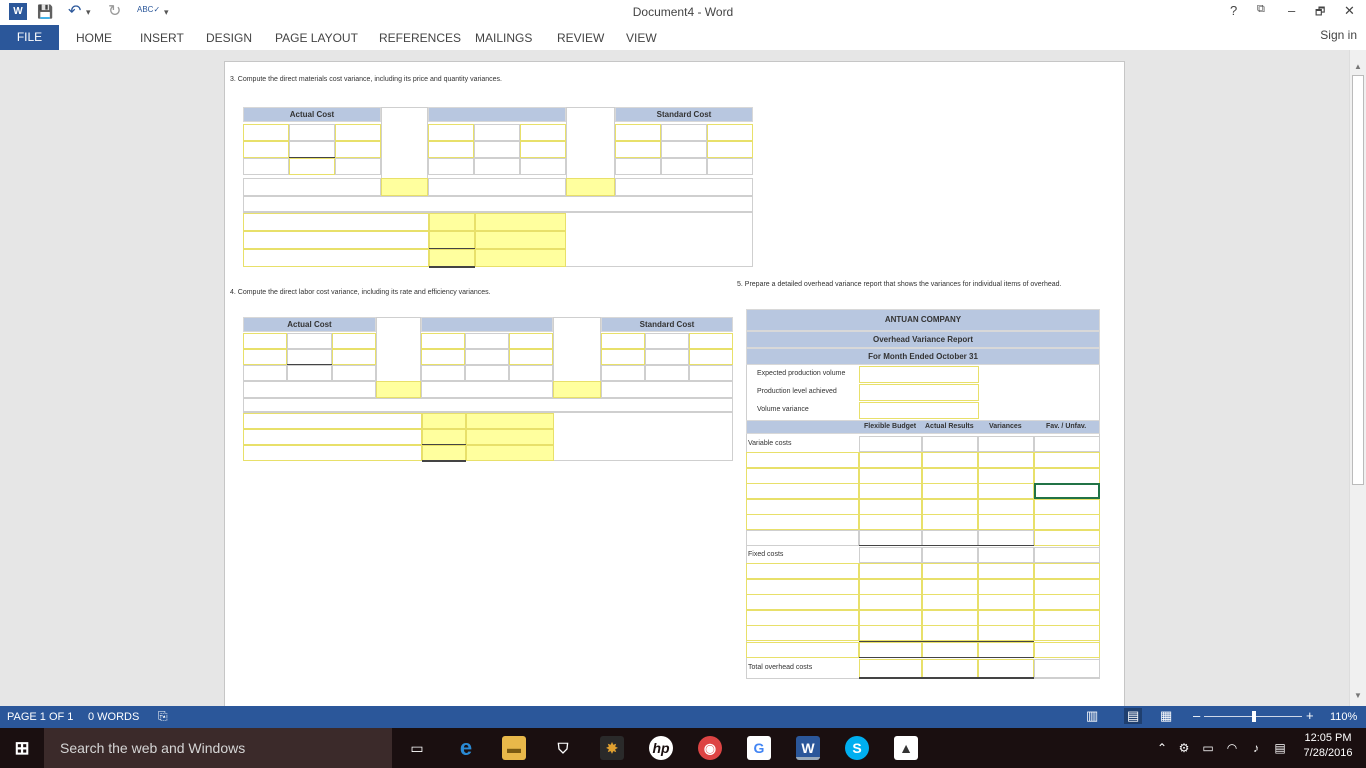 The height and width of the screenshot is (768, 1366). Describe the element at coordinates (919, 374) in the screenshot. I see `expected-volume-input` at that location.